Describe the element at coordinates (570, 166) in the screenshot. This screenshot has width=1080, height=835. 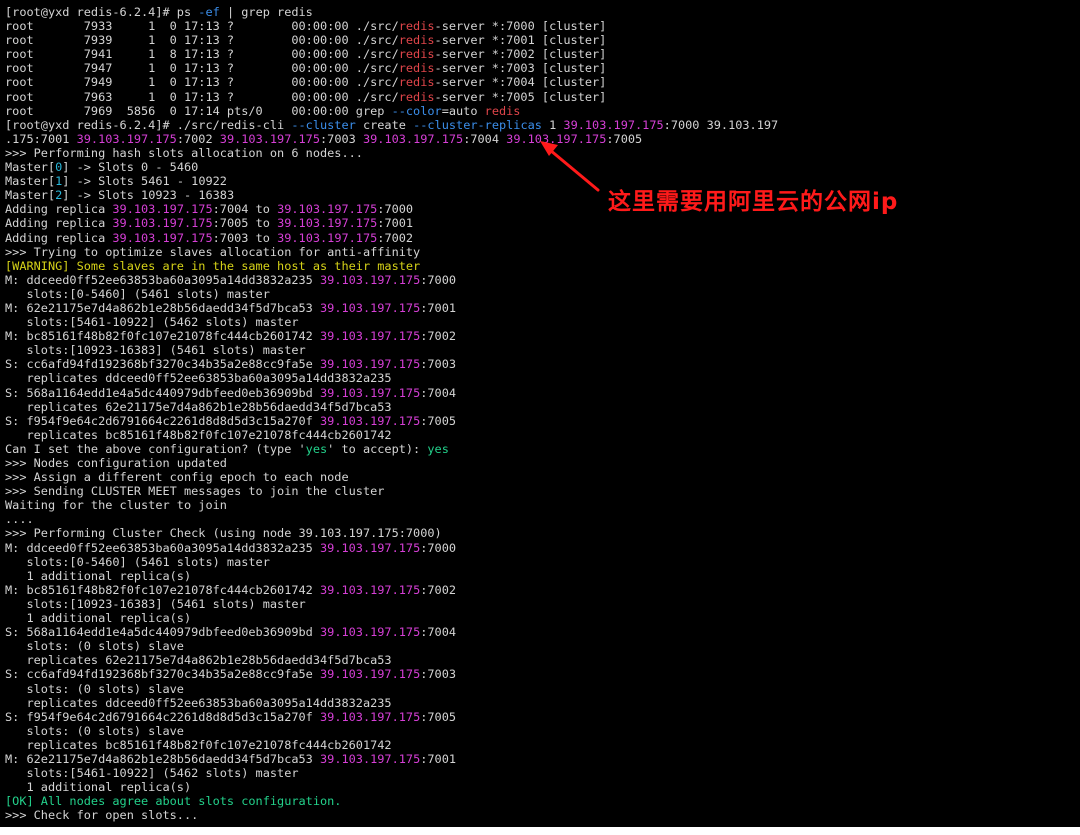
I see `arrow-icon` at that location.